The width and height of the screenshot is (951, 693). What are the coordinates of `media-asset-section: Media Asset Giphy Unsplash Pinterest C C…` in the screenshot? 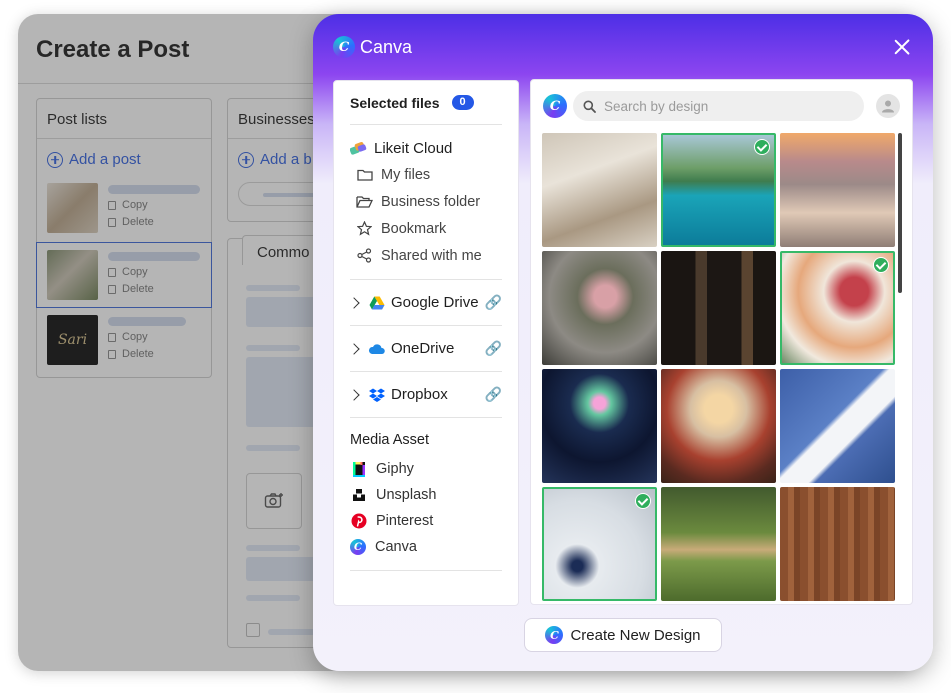 It's located at (426, 501).